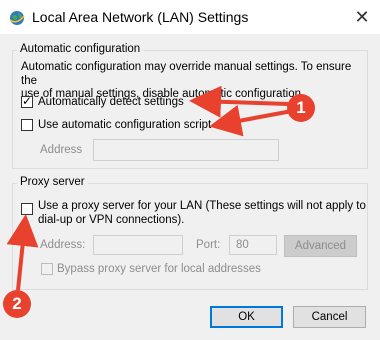 This screenshot has height=340, width=380. Describe the element at coordinates (22, 252) in the screenshot. I see `annotation-arrow-use-proxy` at that location.